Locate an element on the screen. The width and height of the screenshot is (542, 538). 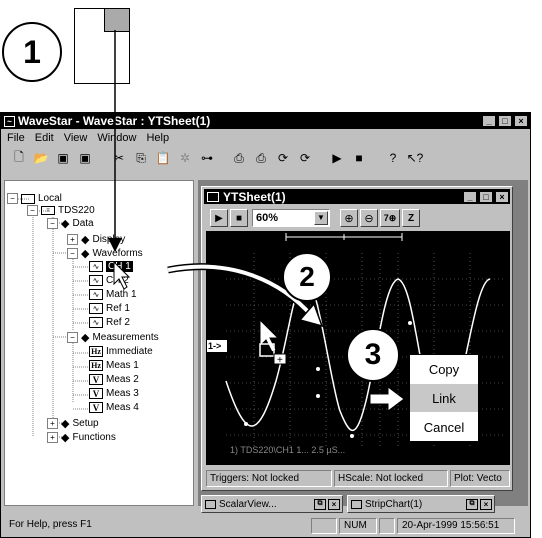
pointer-arrow-icon is located at coordinates (387, 400).